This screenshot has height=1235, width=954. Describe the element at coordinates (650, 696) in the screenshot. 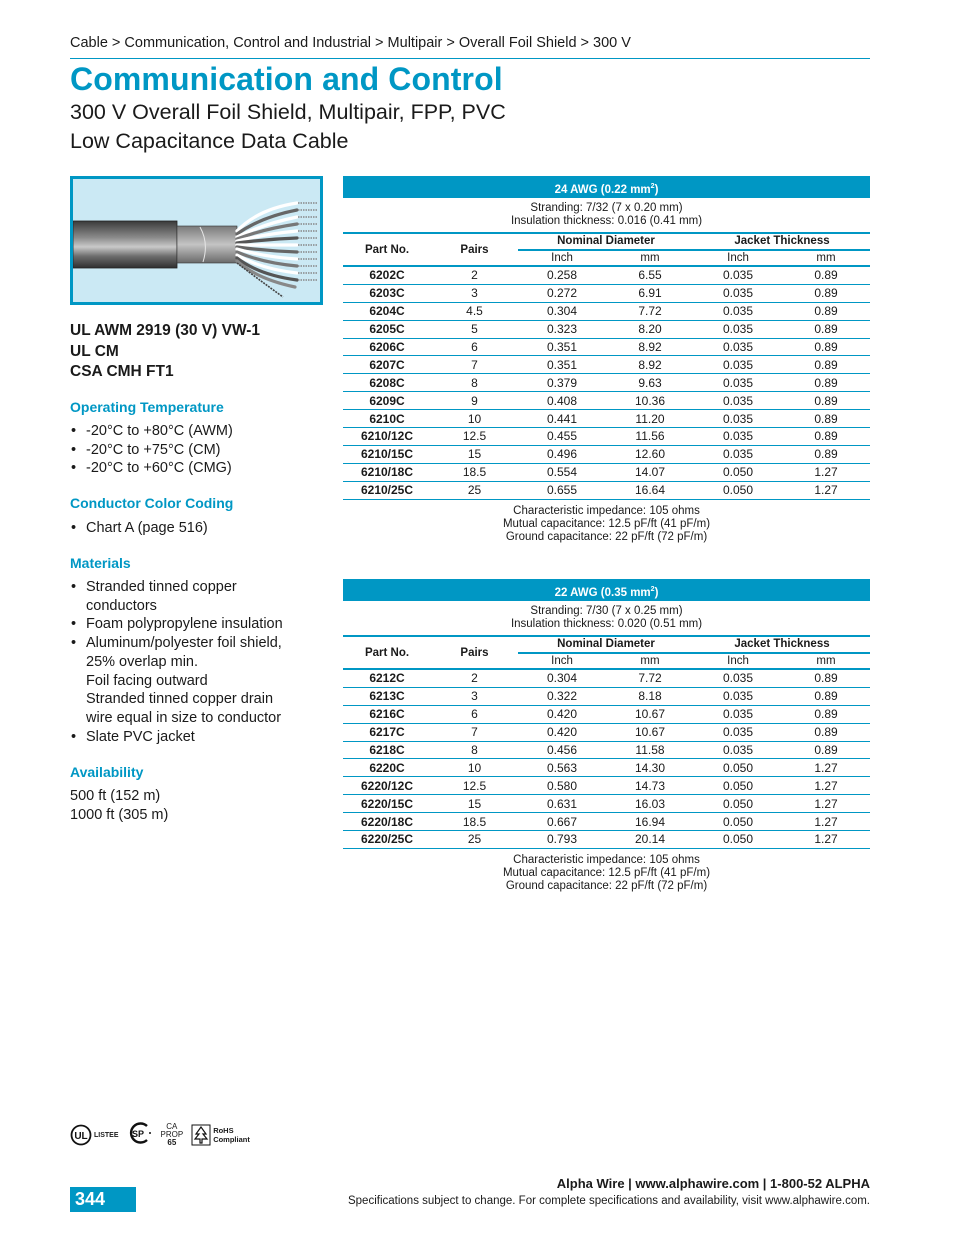

I see `cell-diameter-mm: 8.18` at that location.